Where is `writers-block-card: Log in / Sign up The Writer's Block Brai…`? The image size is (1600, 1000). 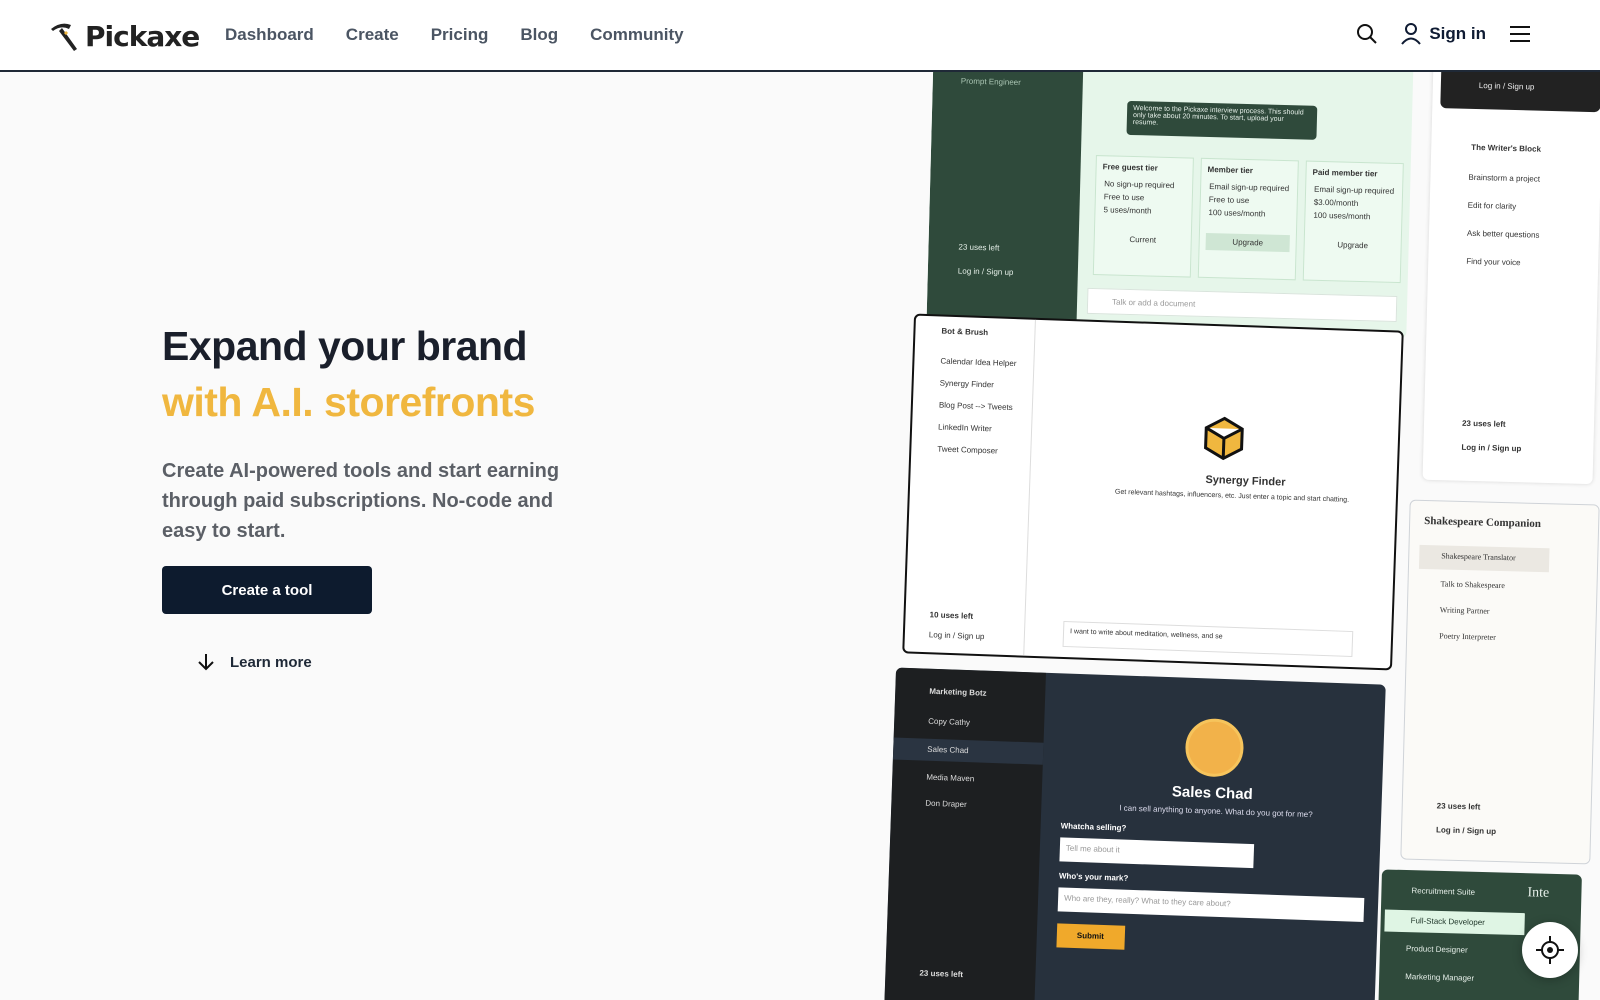 writers-block-card: Log in / Sign up The Writer's Block Brai… is located at coordinates (1511, 278).